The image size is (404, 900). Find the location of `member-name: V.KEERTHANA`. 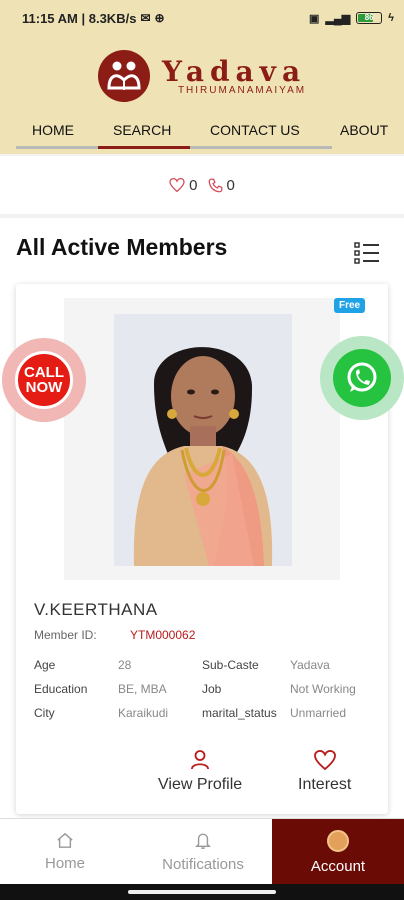

member-name: V.KEERTHANA is located at coordinates (96, 609).